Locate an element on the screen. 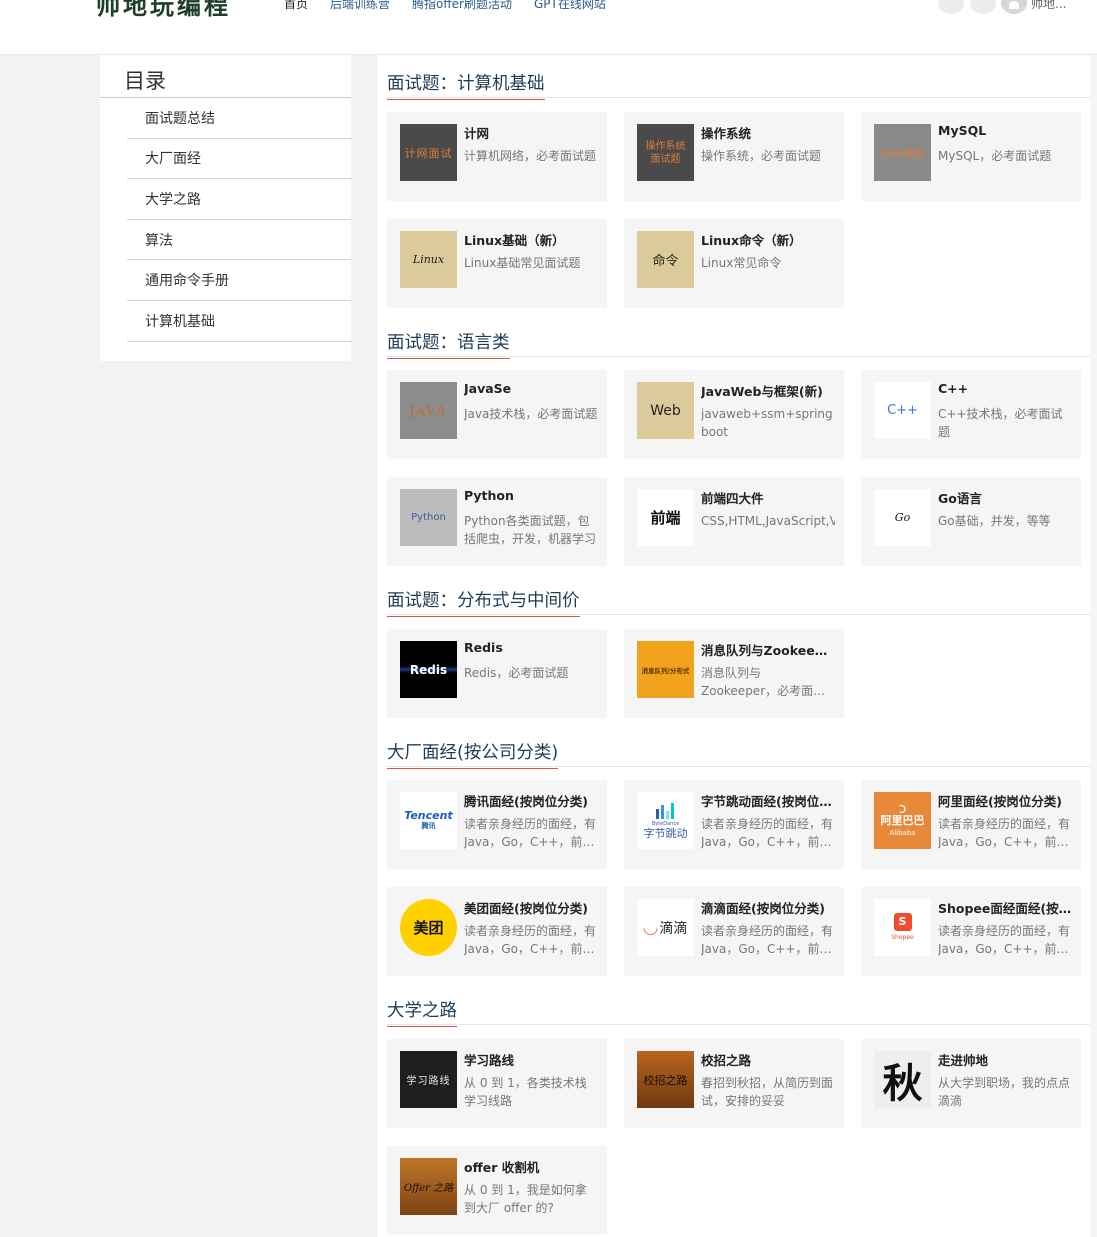 This screenshot has height=1237, width=1097. nav-item-home: 首页 is located at coordinates (296, 6).